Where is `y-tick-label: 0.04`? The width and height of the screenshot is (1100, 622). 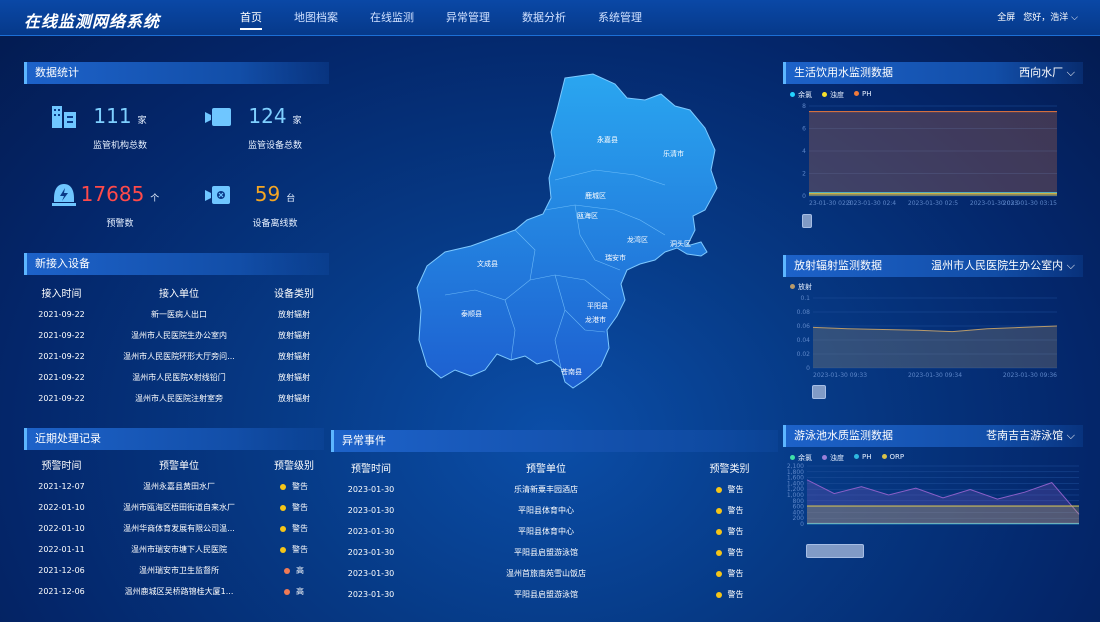
y-tick-label: 0.04 is located at coordinates (804, 340).